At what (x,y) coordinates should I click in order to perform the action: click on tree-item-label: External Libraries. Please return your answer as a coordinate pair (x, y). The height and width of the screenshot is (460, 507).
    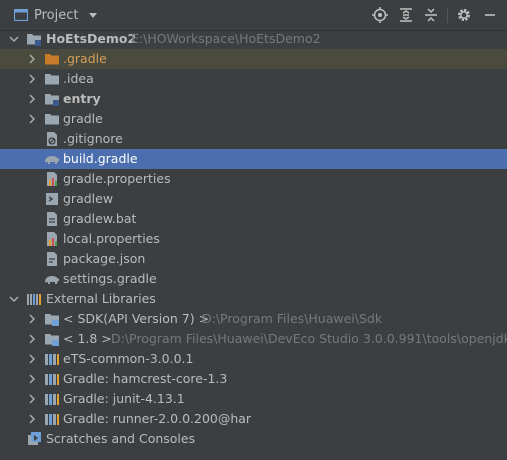
    Looking at the image, I should click on (101, 298).